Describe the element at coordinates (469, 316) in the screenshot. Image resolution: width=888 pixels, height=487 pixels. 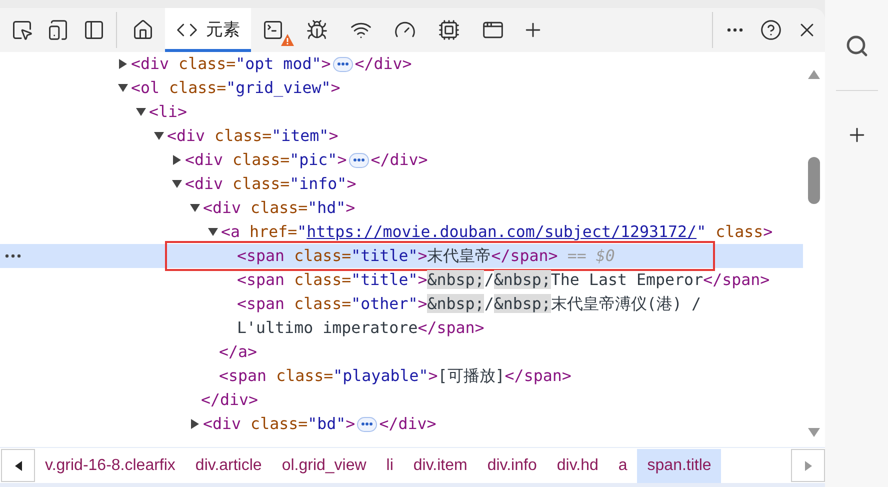
I see `code-text: <span class="other">&nbsp;/&nbsp;末代皇帝溥仪(港) / L'ultimo imperatore</span>` at that location.